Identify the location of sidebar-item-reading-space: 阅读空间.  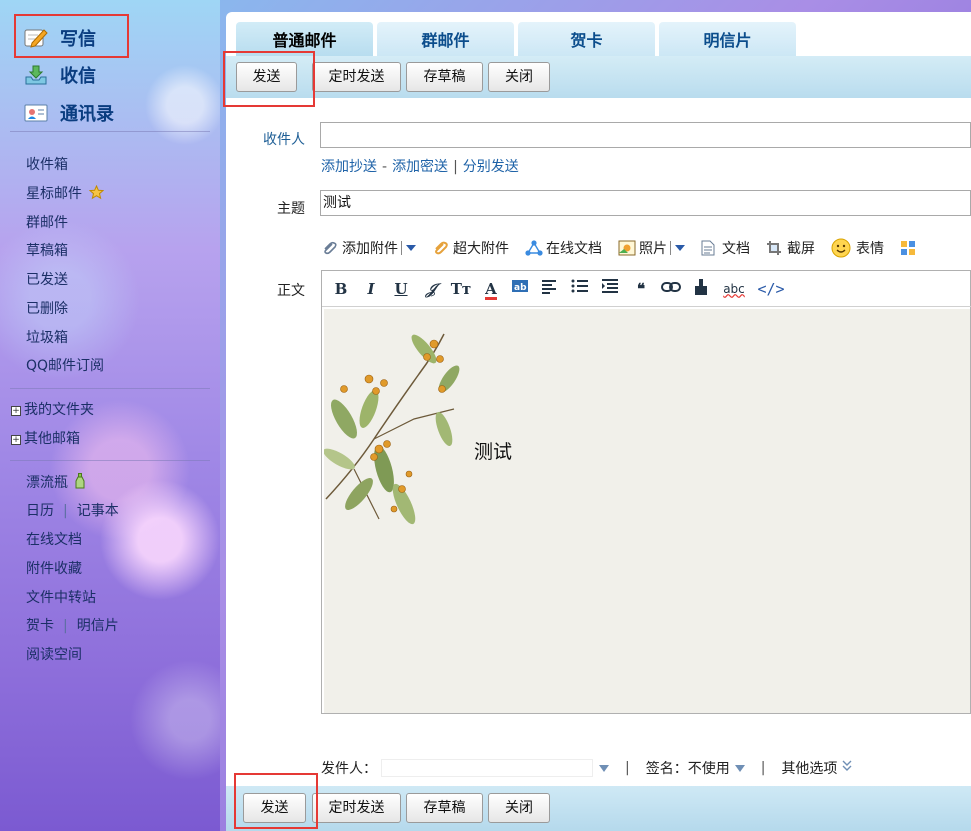
(54, 655).